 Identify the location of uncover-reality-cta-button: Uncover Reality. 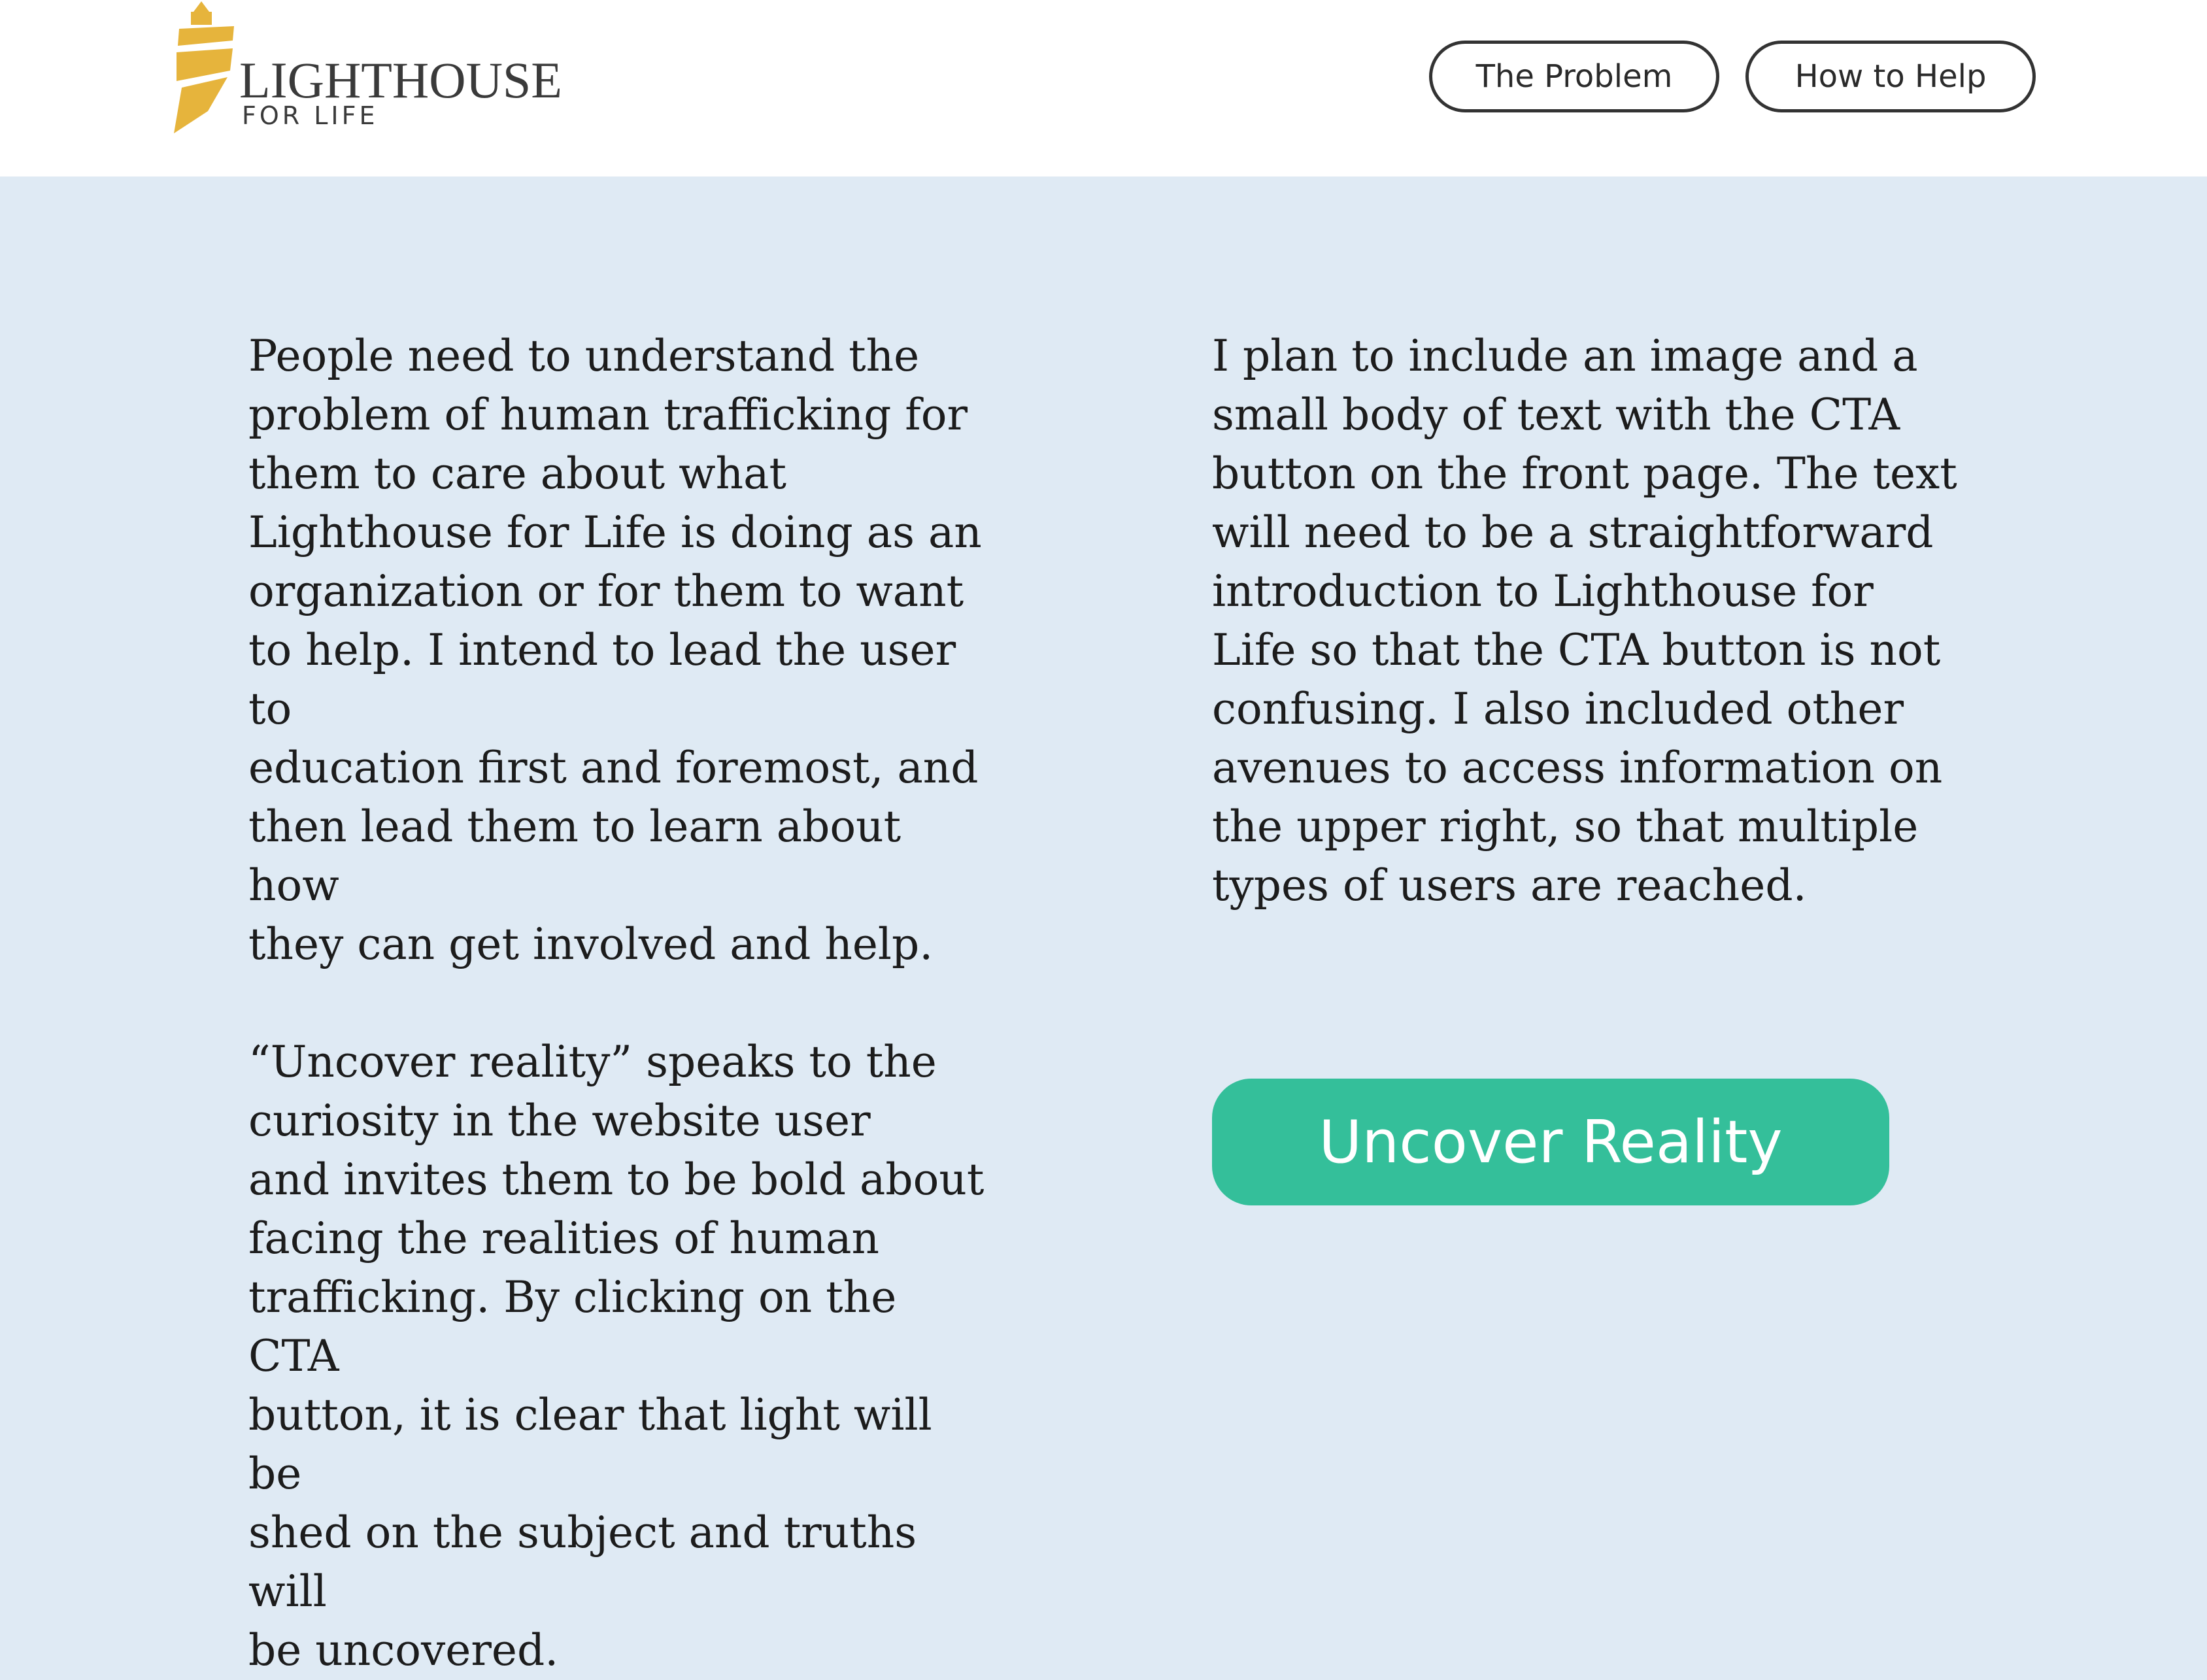
(1550, 1142).